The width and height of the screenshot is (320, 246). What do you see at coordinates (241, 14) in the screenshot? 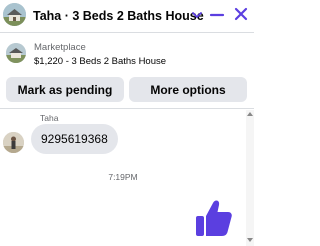
I see `close-icon` at bounding box center [241, 14].